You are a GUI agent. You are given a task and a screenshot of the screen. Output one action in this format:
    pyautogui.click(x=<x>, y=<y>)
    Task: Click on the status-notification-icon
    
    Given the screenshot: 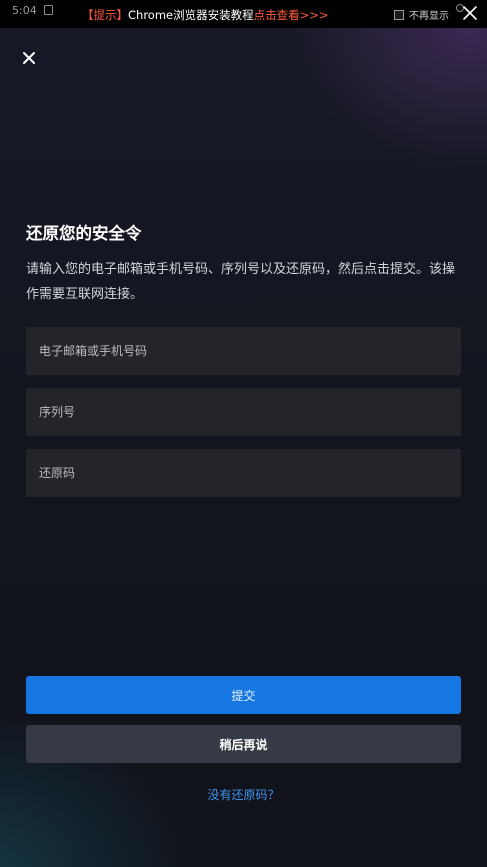 What is the action you would take?
    pyautogui.click(x=48, y=10)
    